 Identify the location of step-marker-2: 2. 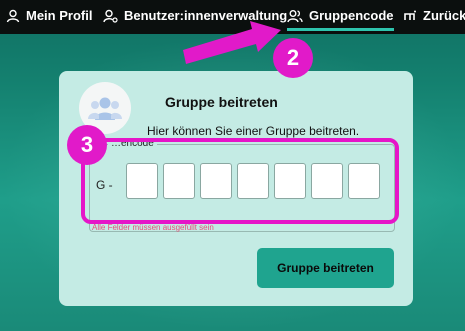
(293, 58).